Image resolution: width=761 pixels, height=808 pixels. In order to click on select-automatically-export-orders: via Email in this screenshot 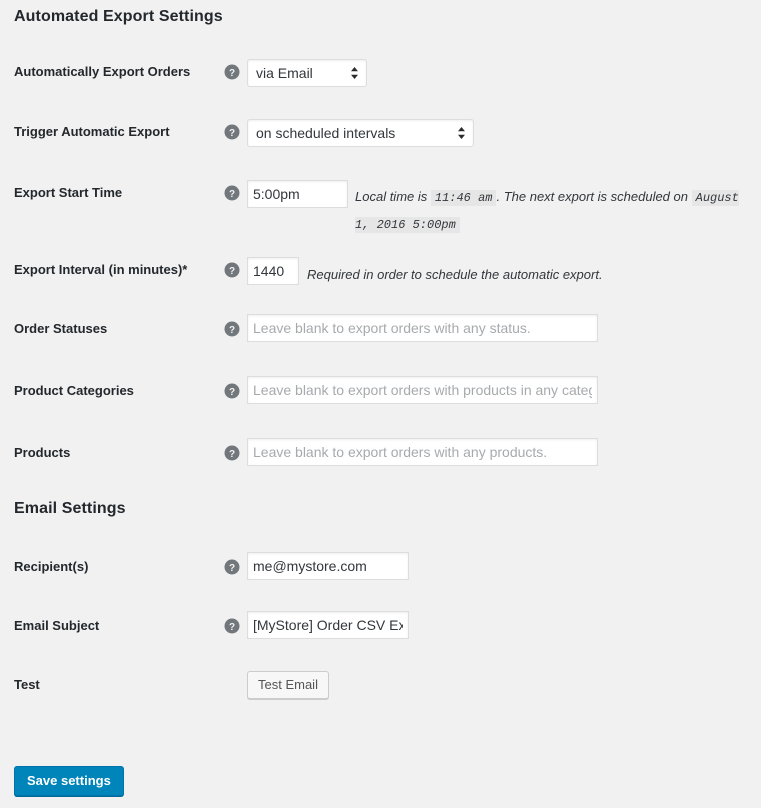, I will do `click(307, 73)`.